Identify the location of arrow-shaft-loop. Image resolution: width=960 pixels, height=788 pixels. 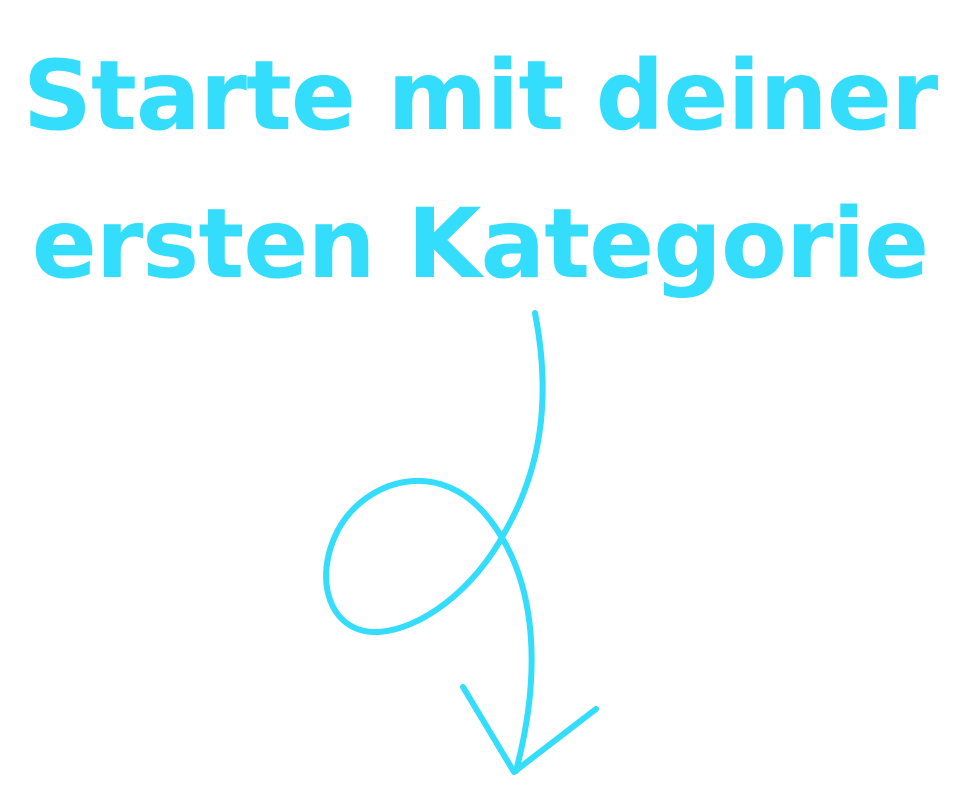
(434, 542).